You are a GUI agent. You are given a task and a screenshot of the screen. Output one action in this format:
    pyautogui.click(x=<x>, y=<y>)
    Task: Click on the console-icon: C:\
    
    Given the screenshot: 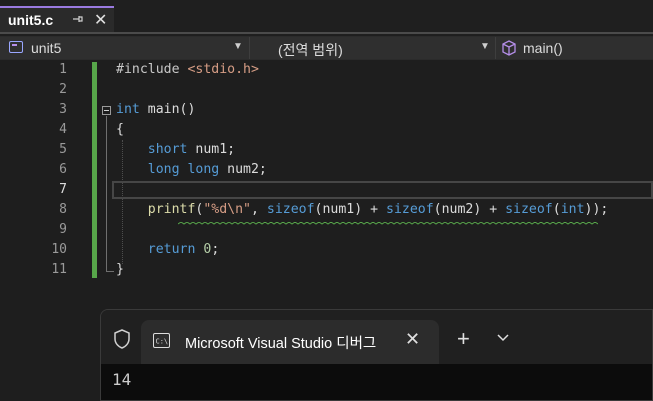 What is the action you would take?
    pyautogui.click(x=161, y=340)
    